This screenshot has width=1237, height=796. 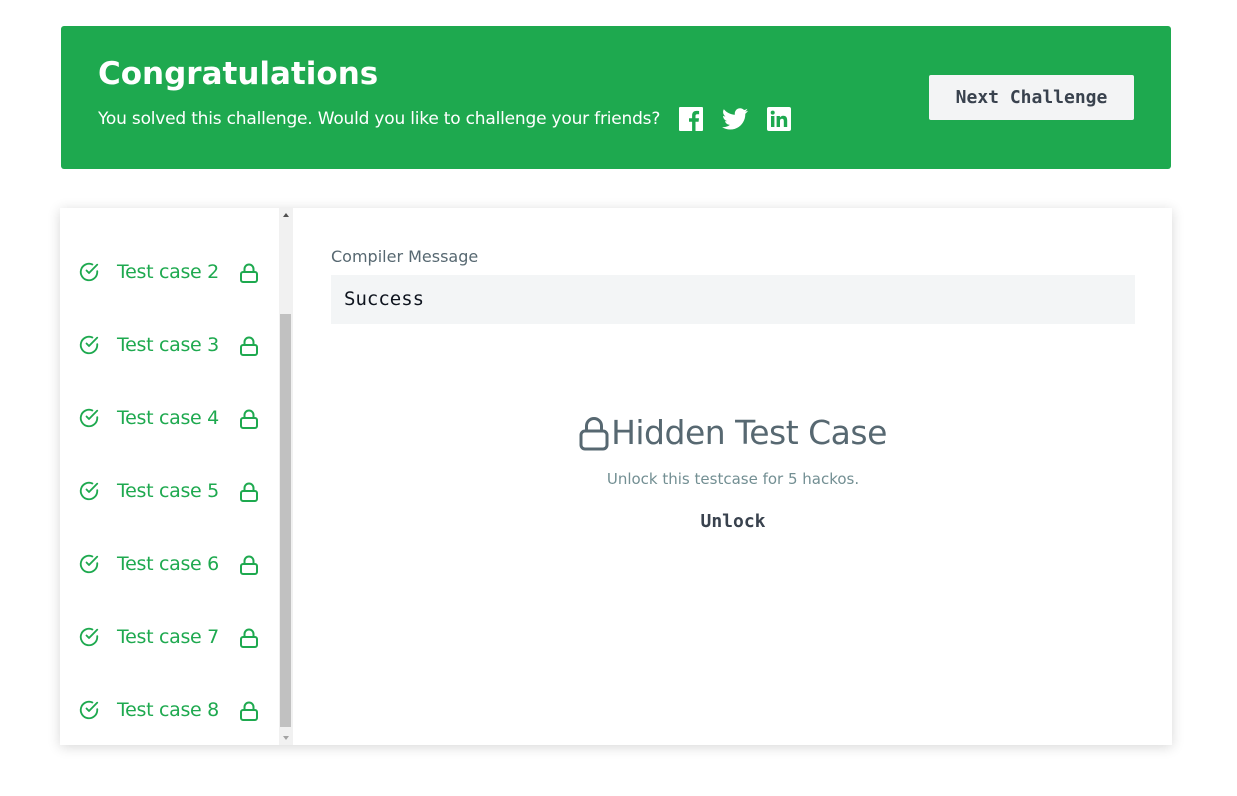 I want to click on scroll-up-arrow-icon, so click(x=286, y=215).